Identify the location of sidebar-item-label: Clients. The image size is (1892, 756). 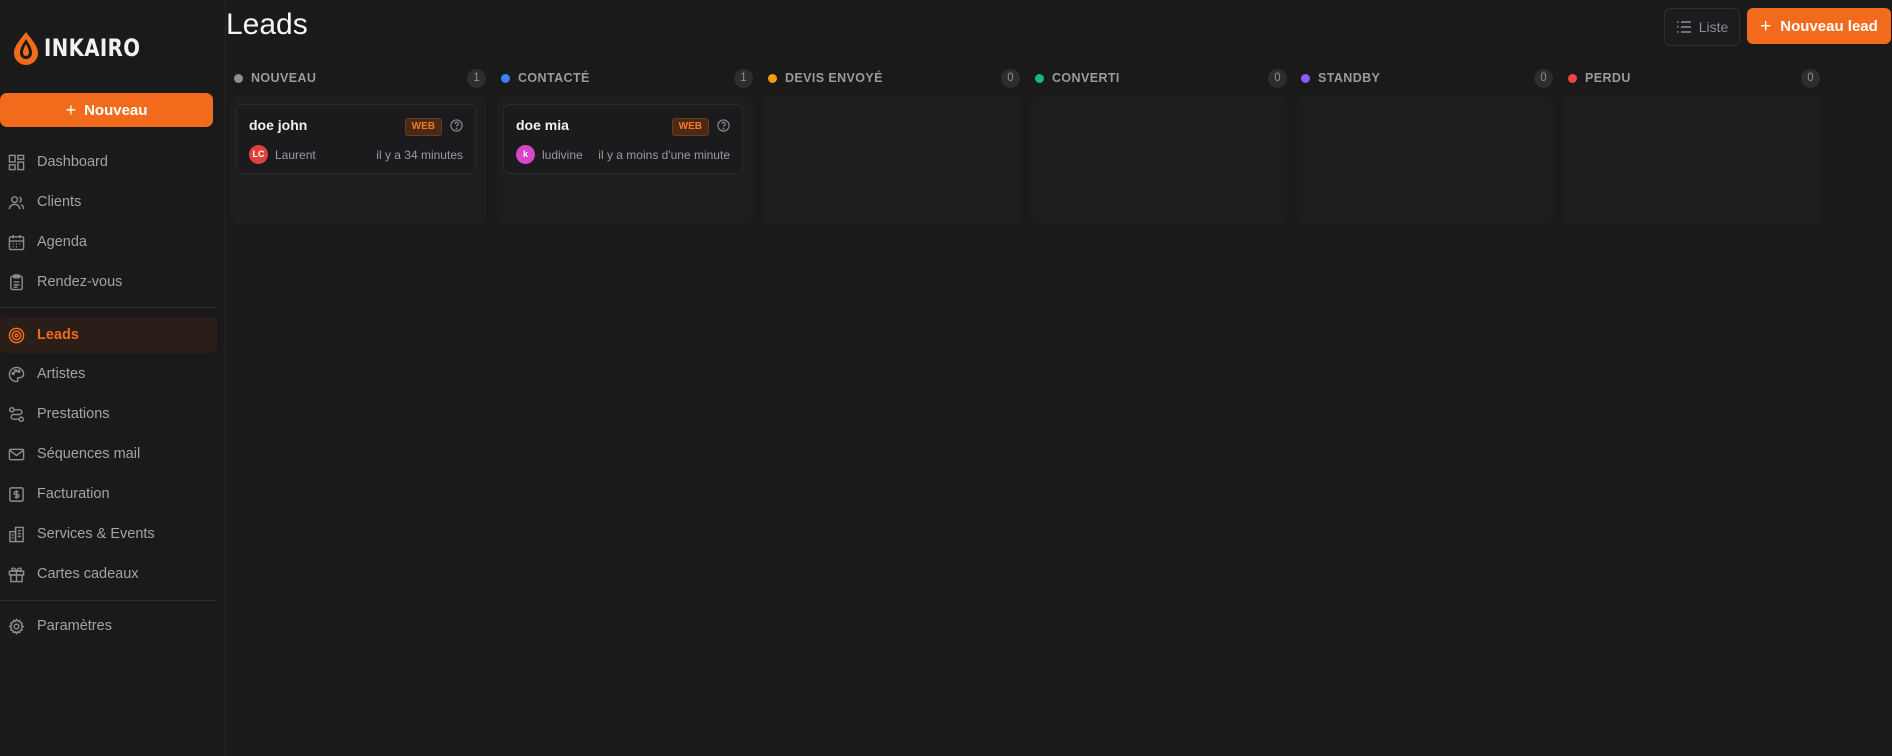
(59, 202).